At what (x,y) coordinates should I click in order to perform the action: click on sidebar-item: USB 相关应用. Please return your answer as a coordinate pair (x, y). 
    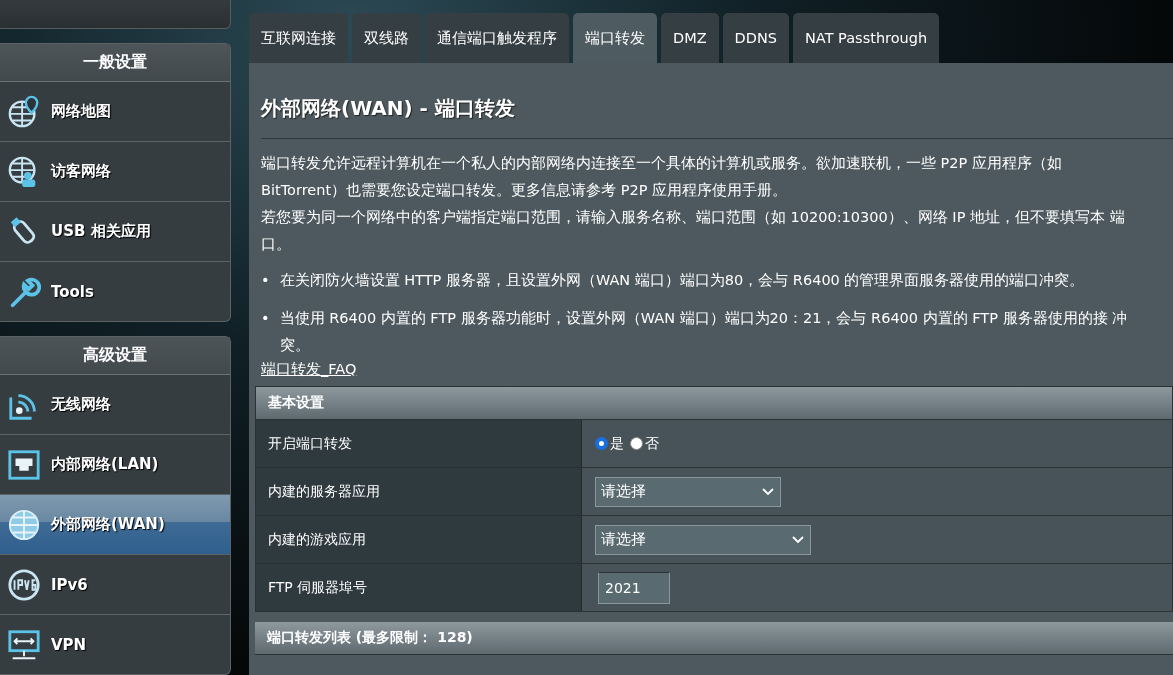
    Looking at the image, I should click on (115, 232).